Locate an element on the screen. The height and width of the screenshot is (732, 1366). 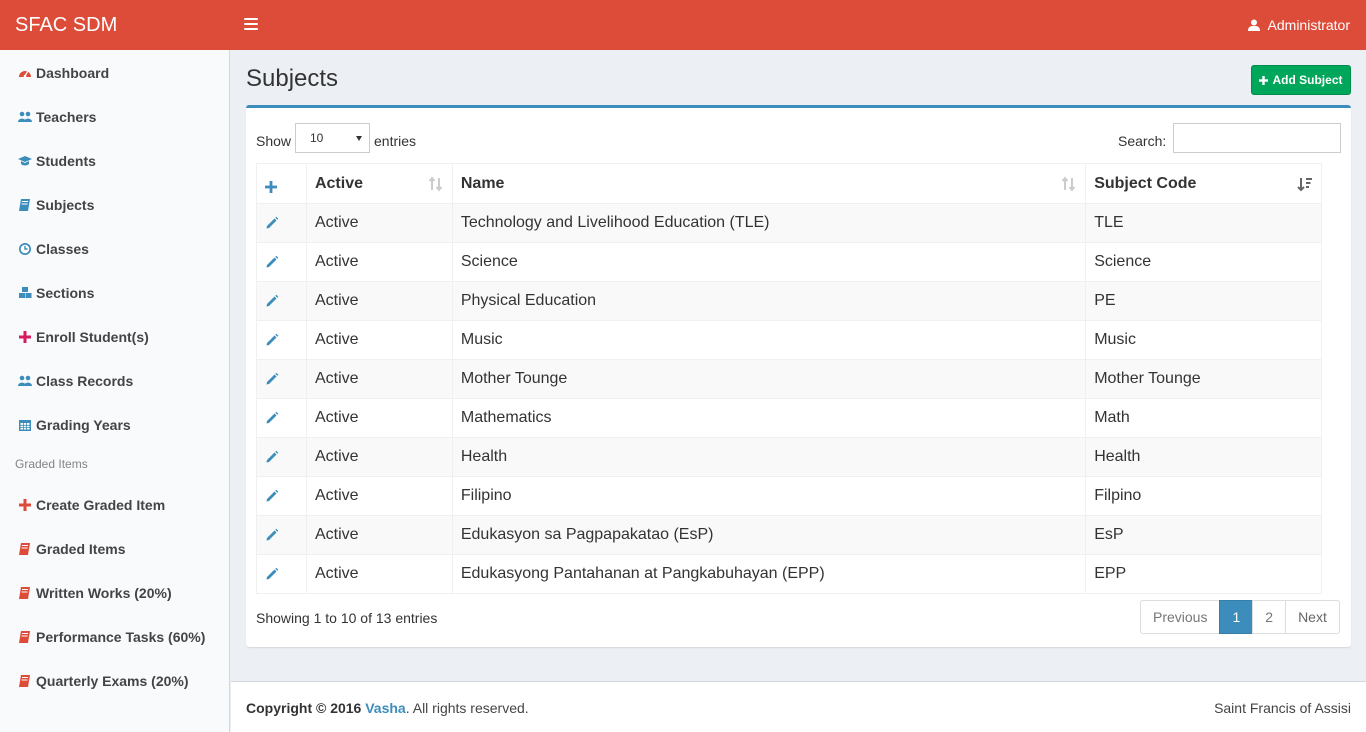
app-brand: SFAC SDM is located at coordinates (115, 25).